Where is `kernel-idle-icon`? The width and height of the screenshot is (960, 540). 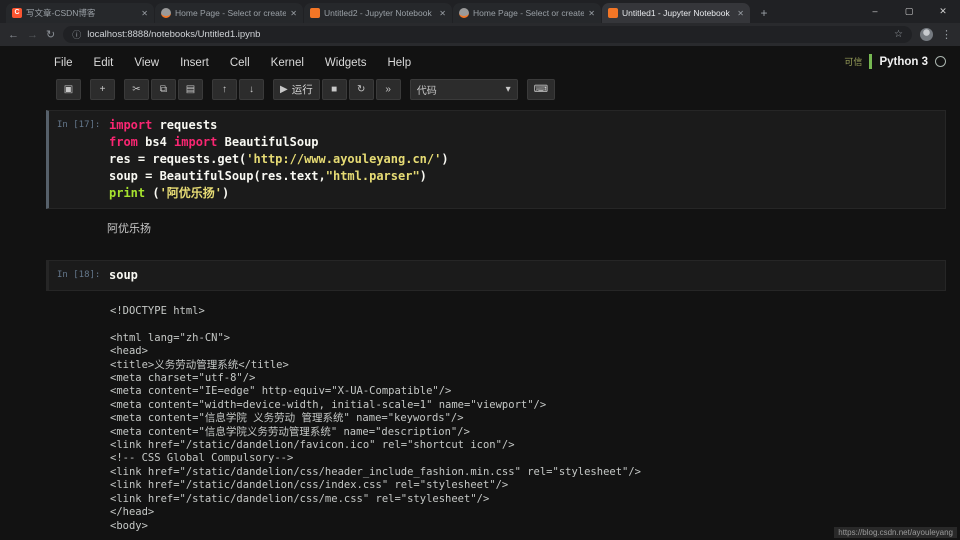
kernel-idle-icon is located at coordinates (940, 61).